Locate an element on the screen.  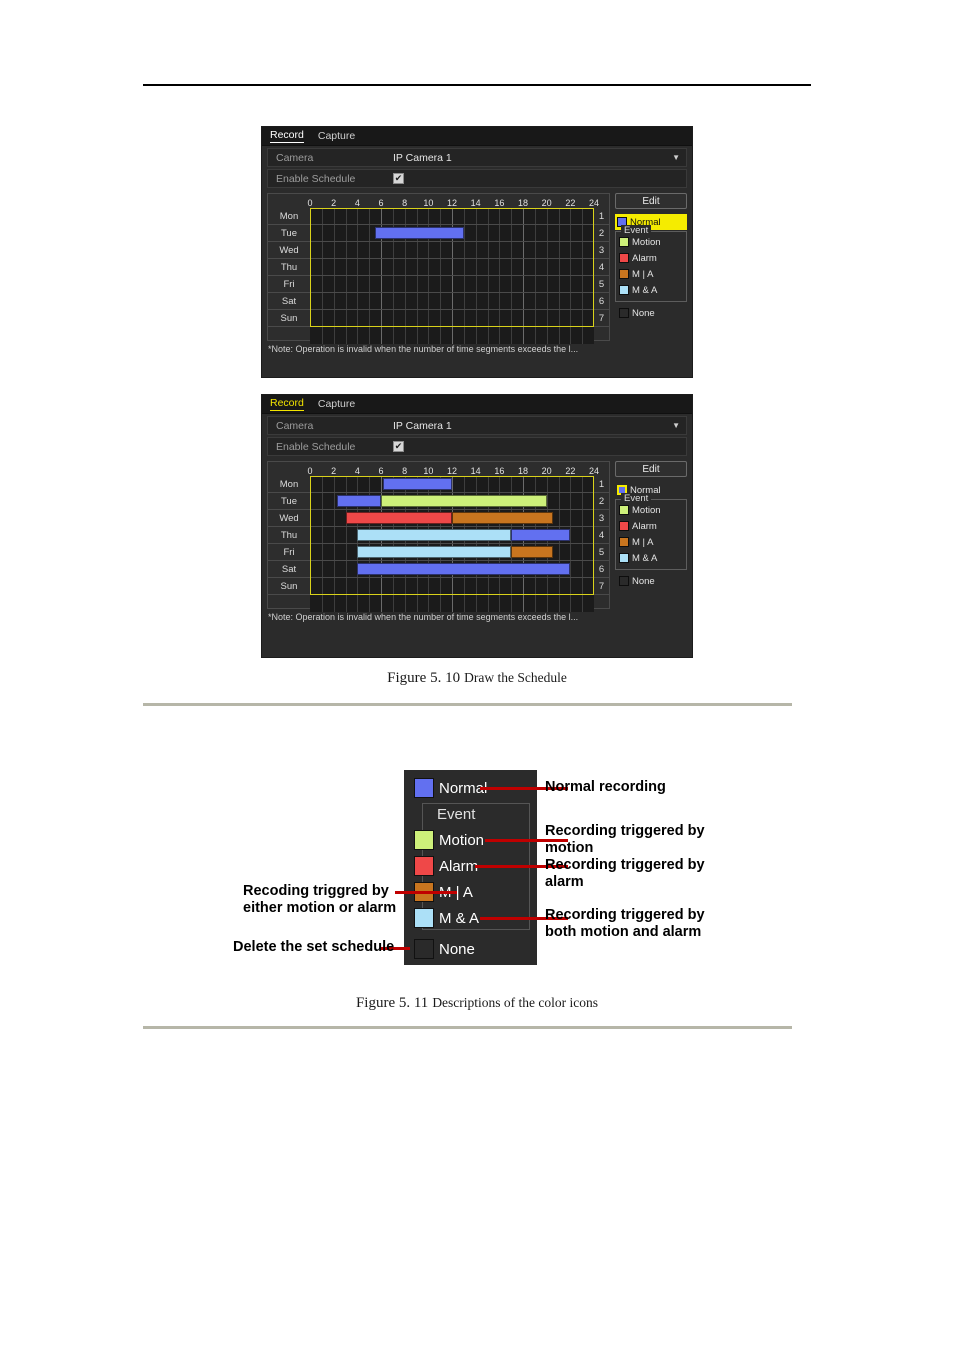
legend-1: Edit Normal Event Motion Alarm M | AM & A None is located at coordinates (651, 267).